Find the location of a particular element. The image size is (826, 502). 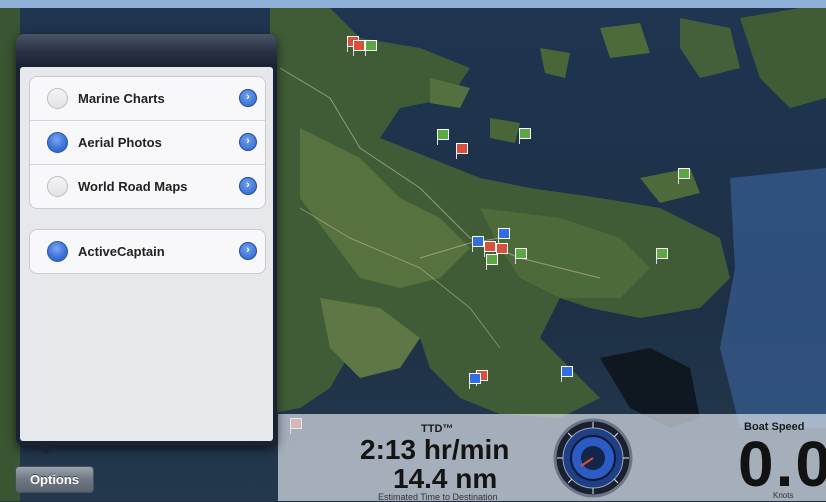

overlay-option-activecaptain: ActiveCaptain › is located at coordinates (147, 251).